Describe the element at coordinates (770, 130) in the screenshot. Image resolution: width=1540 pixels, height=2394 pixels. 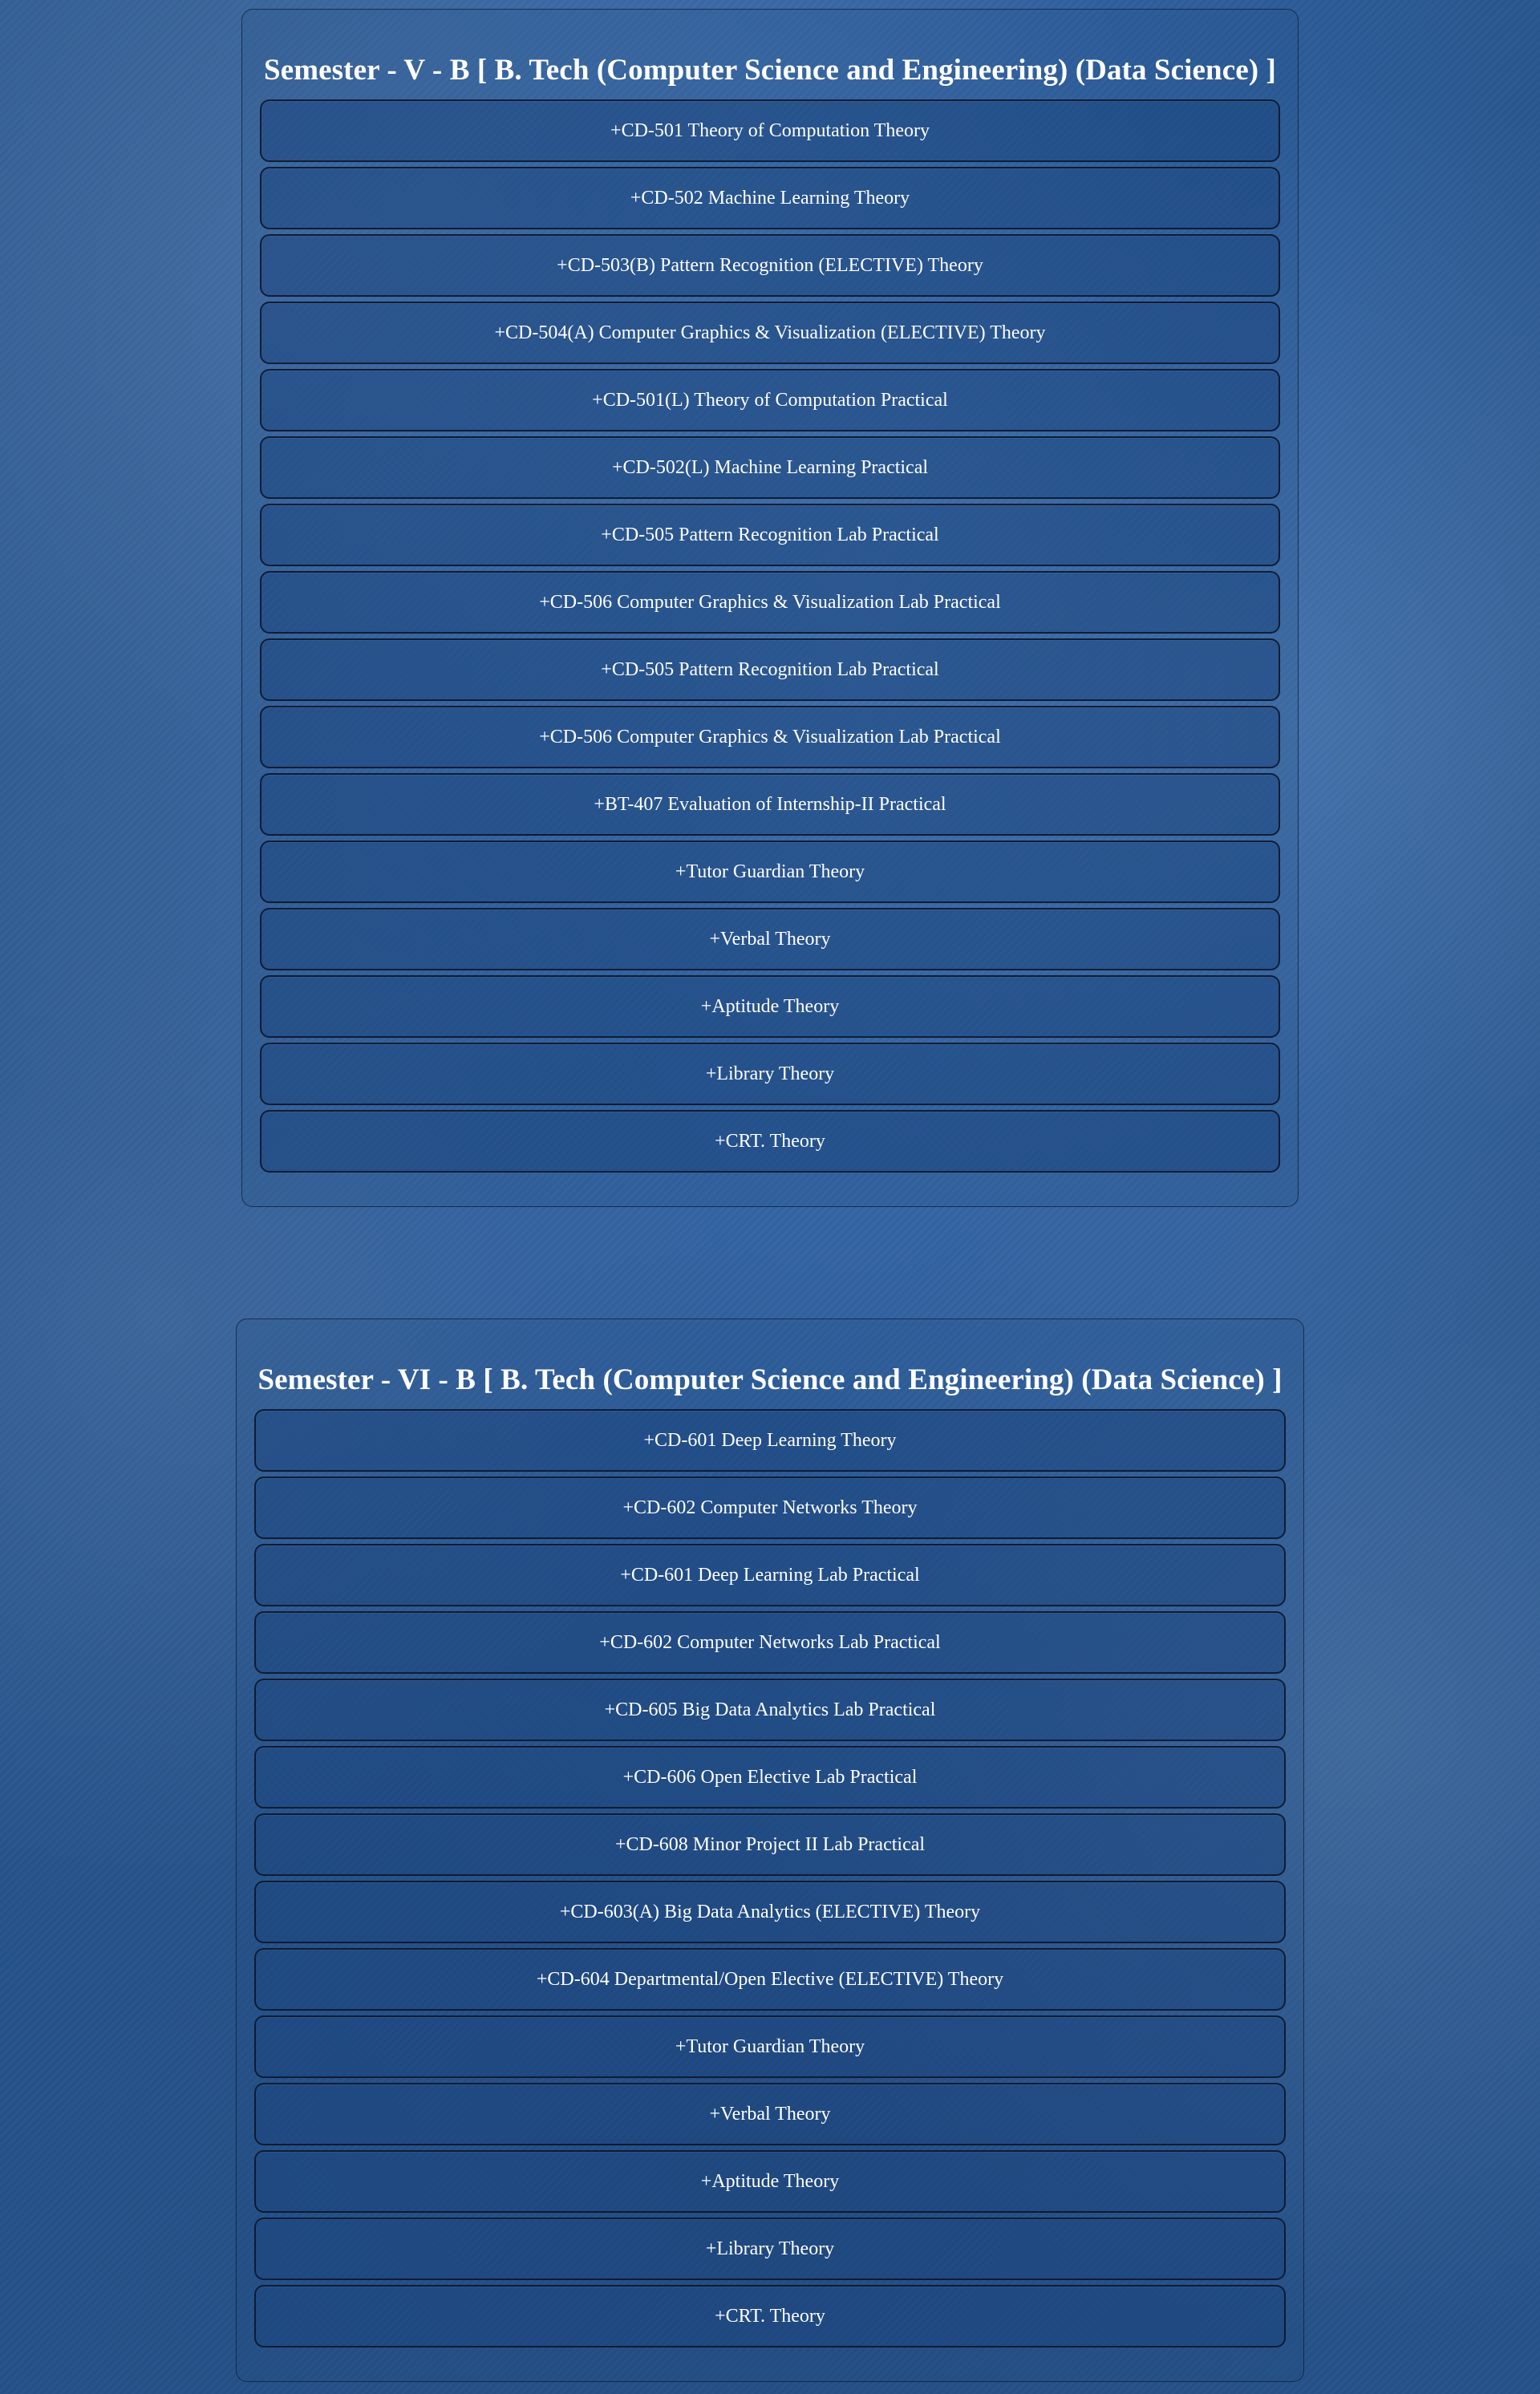
I see `course-item: +CD-501 Theory of Computation Theory` at that location.